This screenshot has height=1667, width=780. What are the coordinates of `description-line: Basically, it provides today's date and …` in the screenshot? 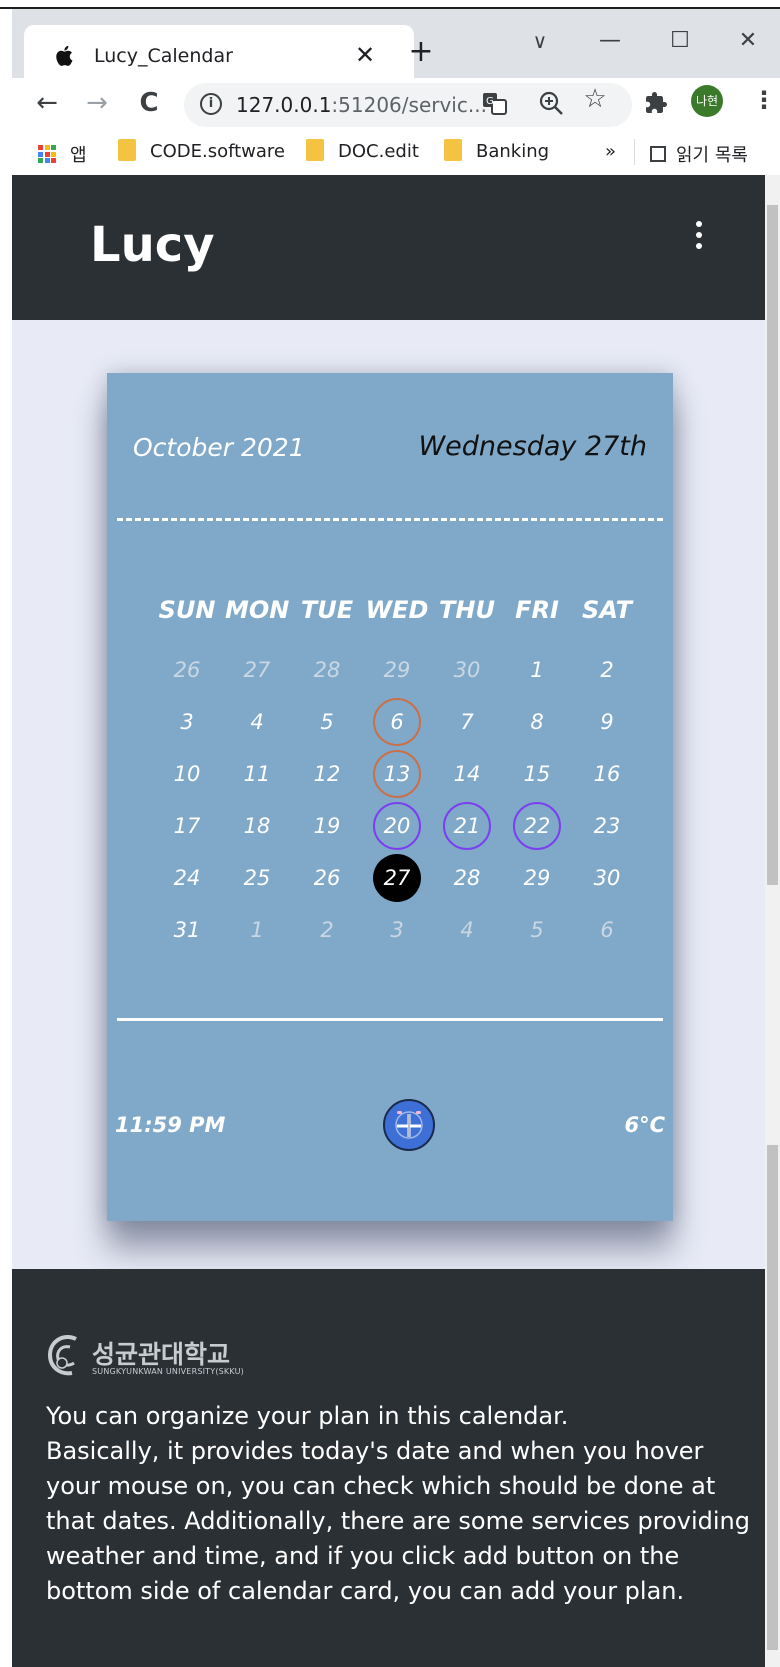 It's located at (375, 1451).